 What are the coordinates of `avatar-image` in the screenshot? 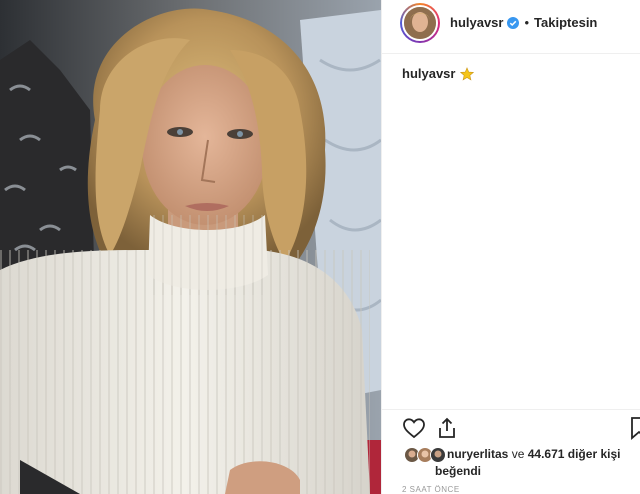 It's located at (420, 22).